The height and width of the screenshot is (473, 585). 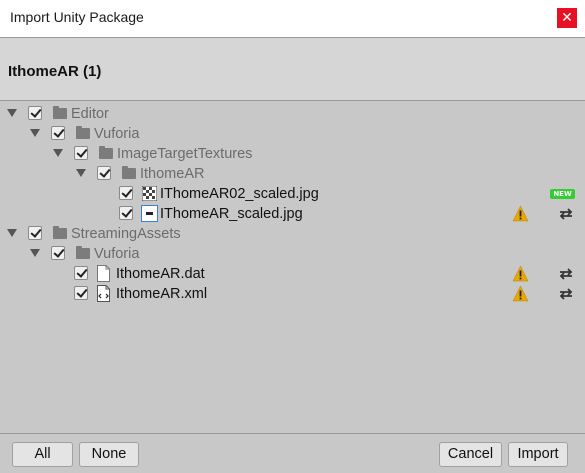 What do you see at coordinates (109, 454) in the screenshot?
I see `none-button: None` at bounding box center [109, 454].